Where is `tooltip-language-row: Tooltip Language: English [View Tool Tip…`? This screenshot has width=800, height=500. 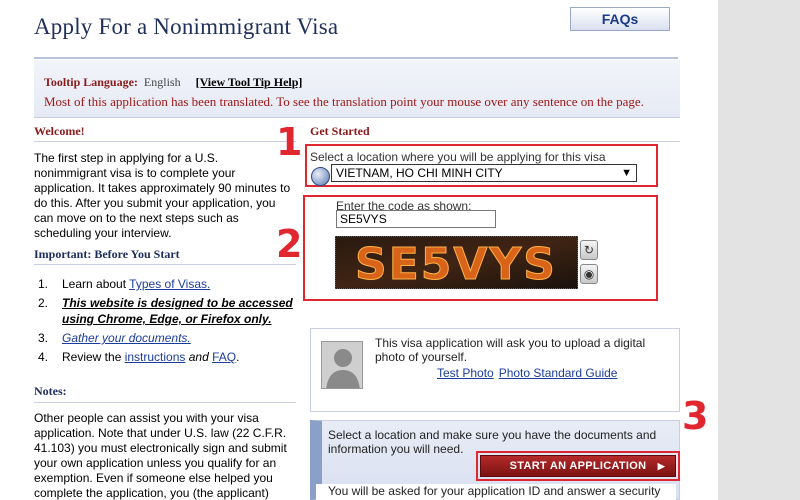
tooltip-language-row: Tooltip Language: English [View Tool Tip… is located at coordinates (173, 82).